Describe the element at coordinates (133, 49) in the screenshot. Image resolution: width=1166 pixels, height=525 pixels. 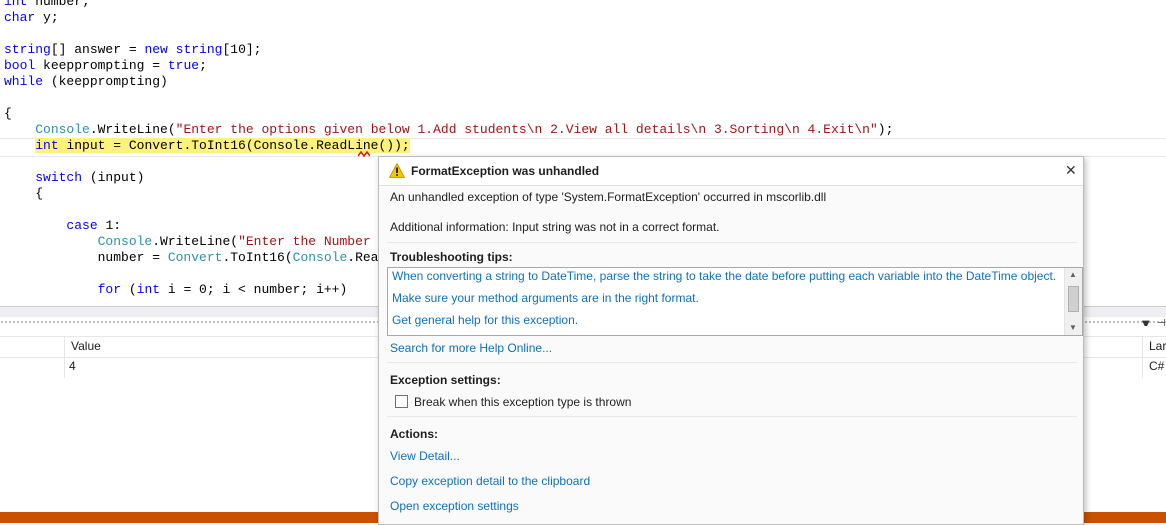
I see `code-line-4: string[] answer = new string[10];` at that location.